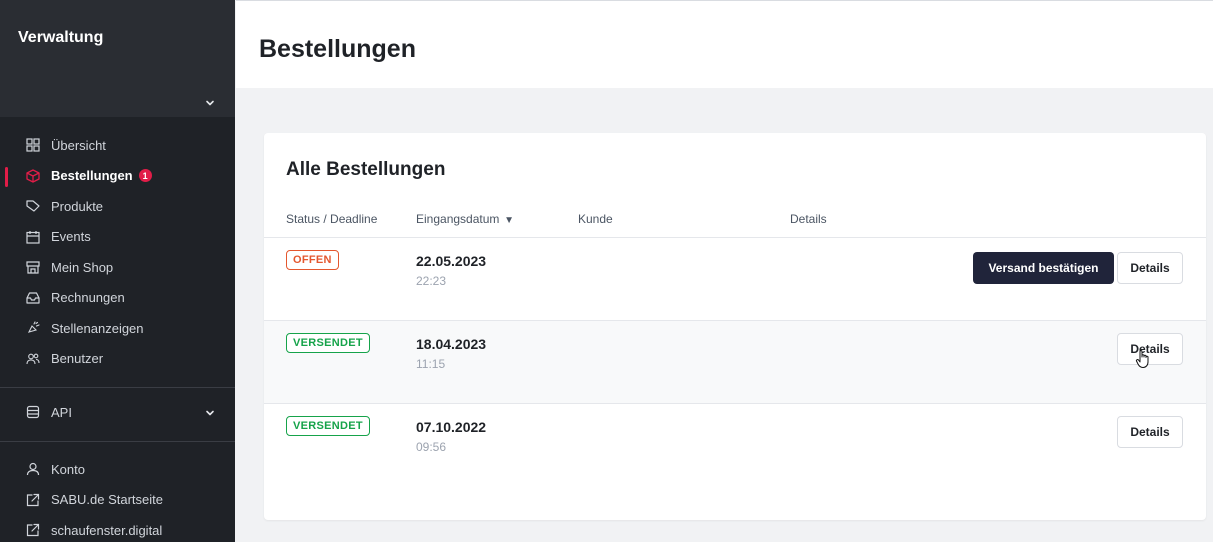 This screenshot has width=1213, height=542. I want to click on sidebar-item-label: Mein Shop, so click(82, 267).